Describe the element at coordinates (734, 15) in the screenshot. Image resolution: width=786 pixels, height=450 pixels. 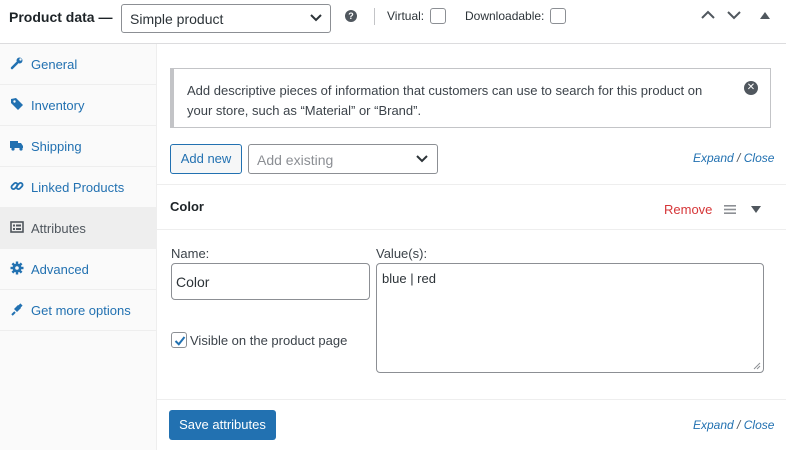
I see `move-down-icon` at that location.